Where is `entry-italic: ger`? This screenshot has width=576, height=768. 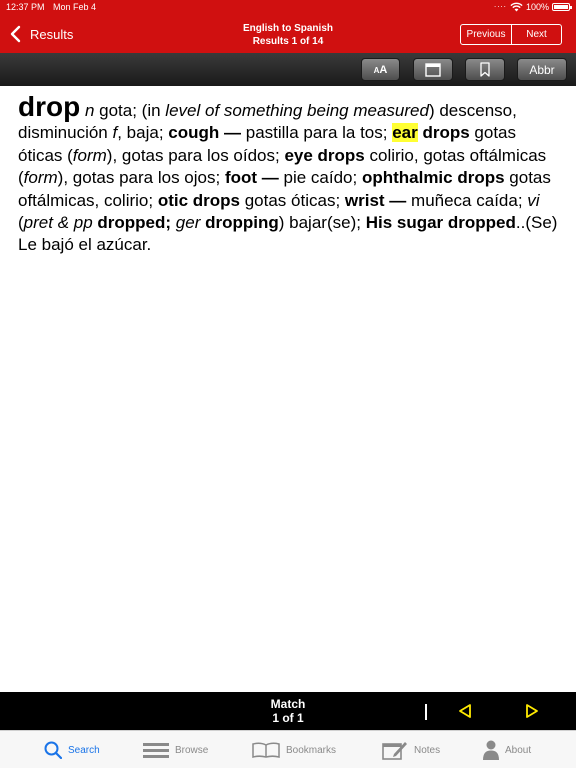
entry-italic: ger is located at coordinates (188, 223).